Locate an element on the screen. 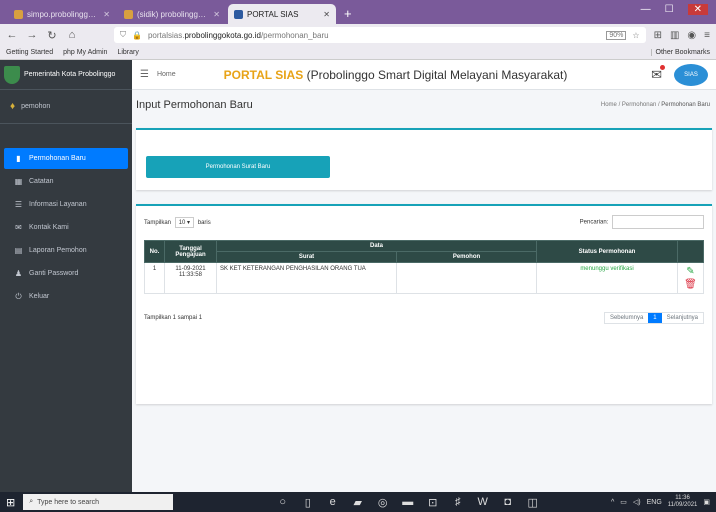 The width and height of the screenshot is (716, 512). cell-tanggal: 11-09-2021 11:33:58 is located at coordinates (190, 278).